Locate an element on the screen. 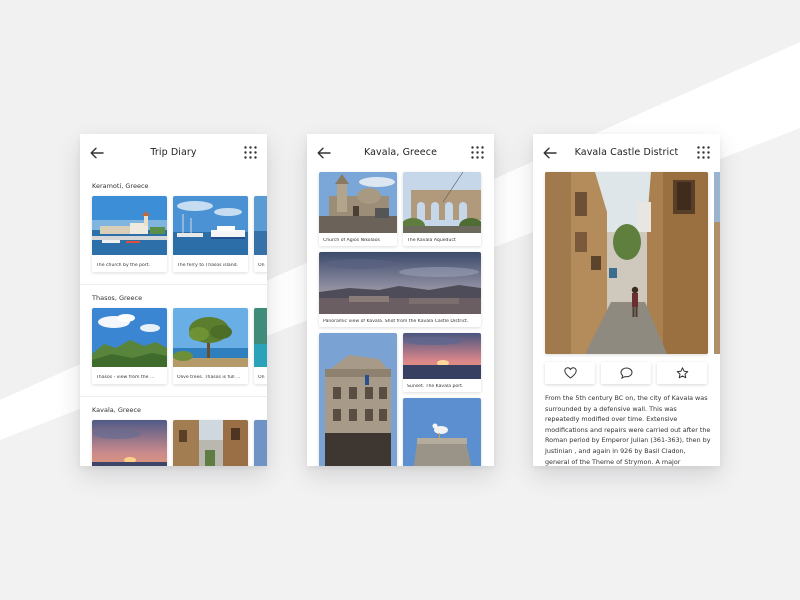 The image size is (800, 600). page-title: Trip Diary is located at coordinates (173, 152).